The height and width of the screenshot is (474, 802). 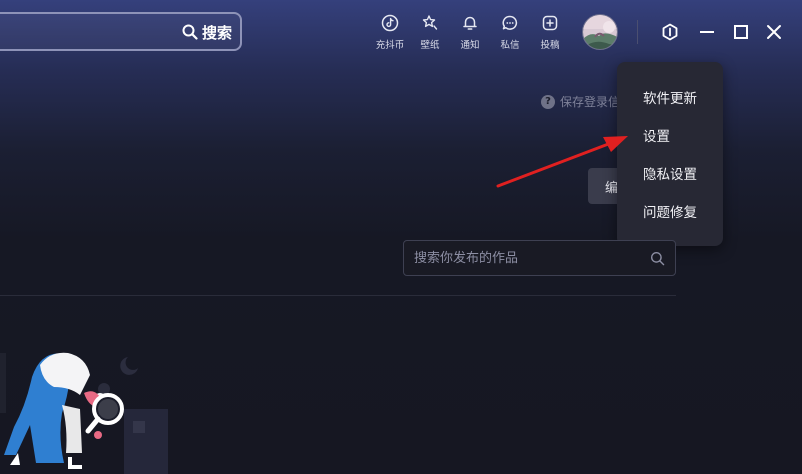 What do you see at coordinates (550, 32) in the screenshot?
I see `toolbar-upload: 投稿` at bounding box center [550, 32].